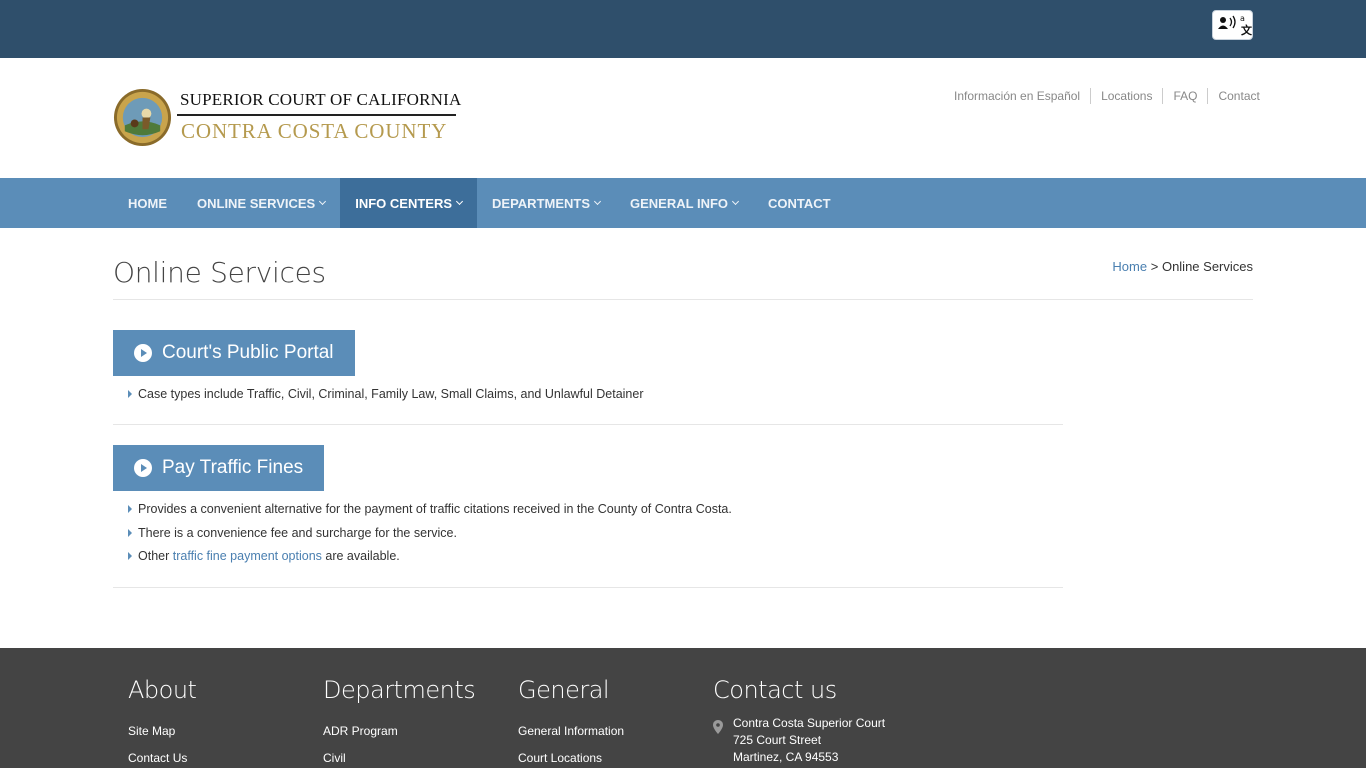  What do you see at coordinates (777, 740) in the screenshot?
I see `address-line: 725 Court Street` at bounding box center [777, 740].